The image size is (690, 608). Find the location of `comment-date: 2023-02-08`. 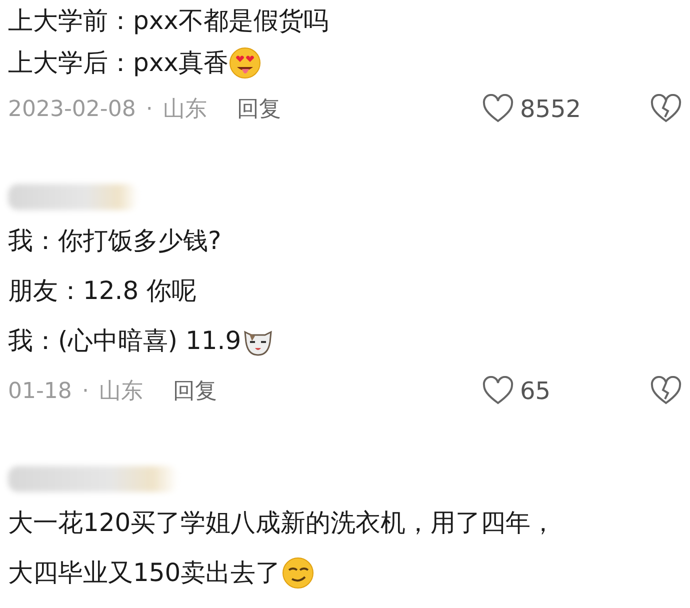

comment-date: 2023-02-08 is located at coordinates (72, 109).